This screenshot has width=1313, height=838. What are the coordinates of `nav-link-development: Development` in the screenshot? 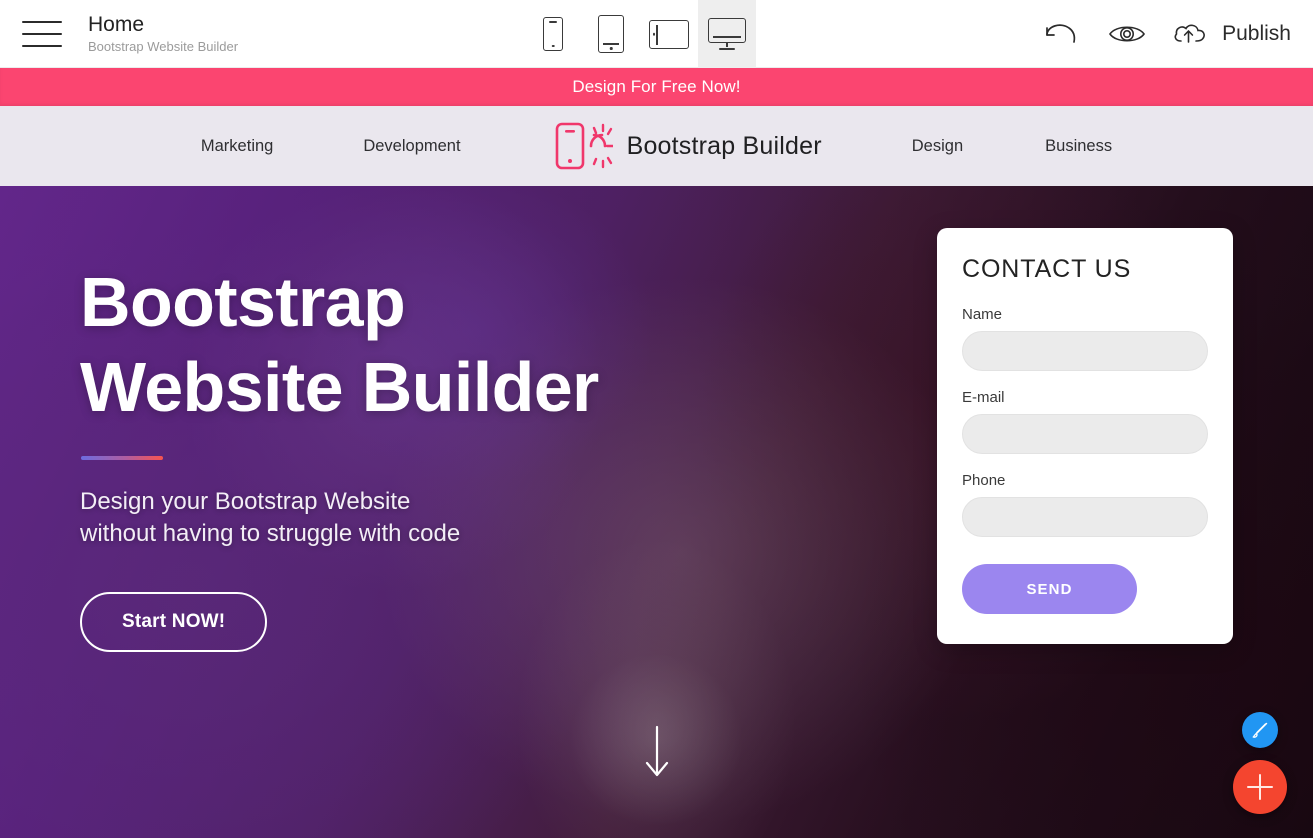 It's located at (411, 146).